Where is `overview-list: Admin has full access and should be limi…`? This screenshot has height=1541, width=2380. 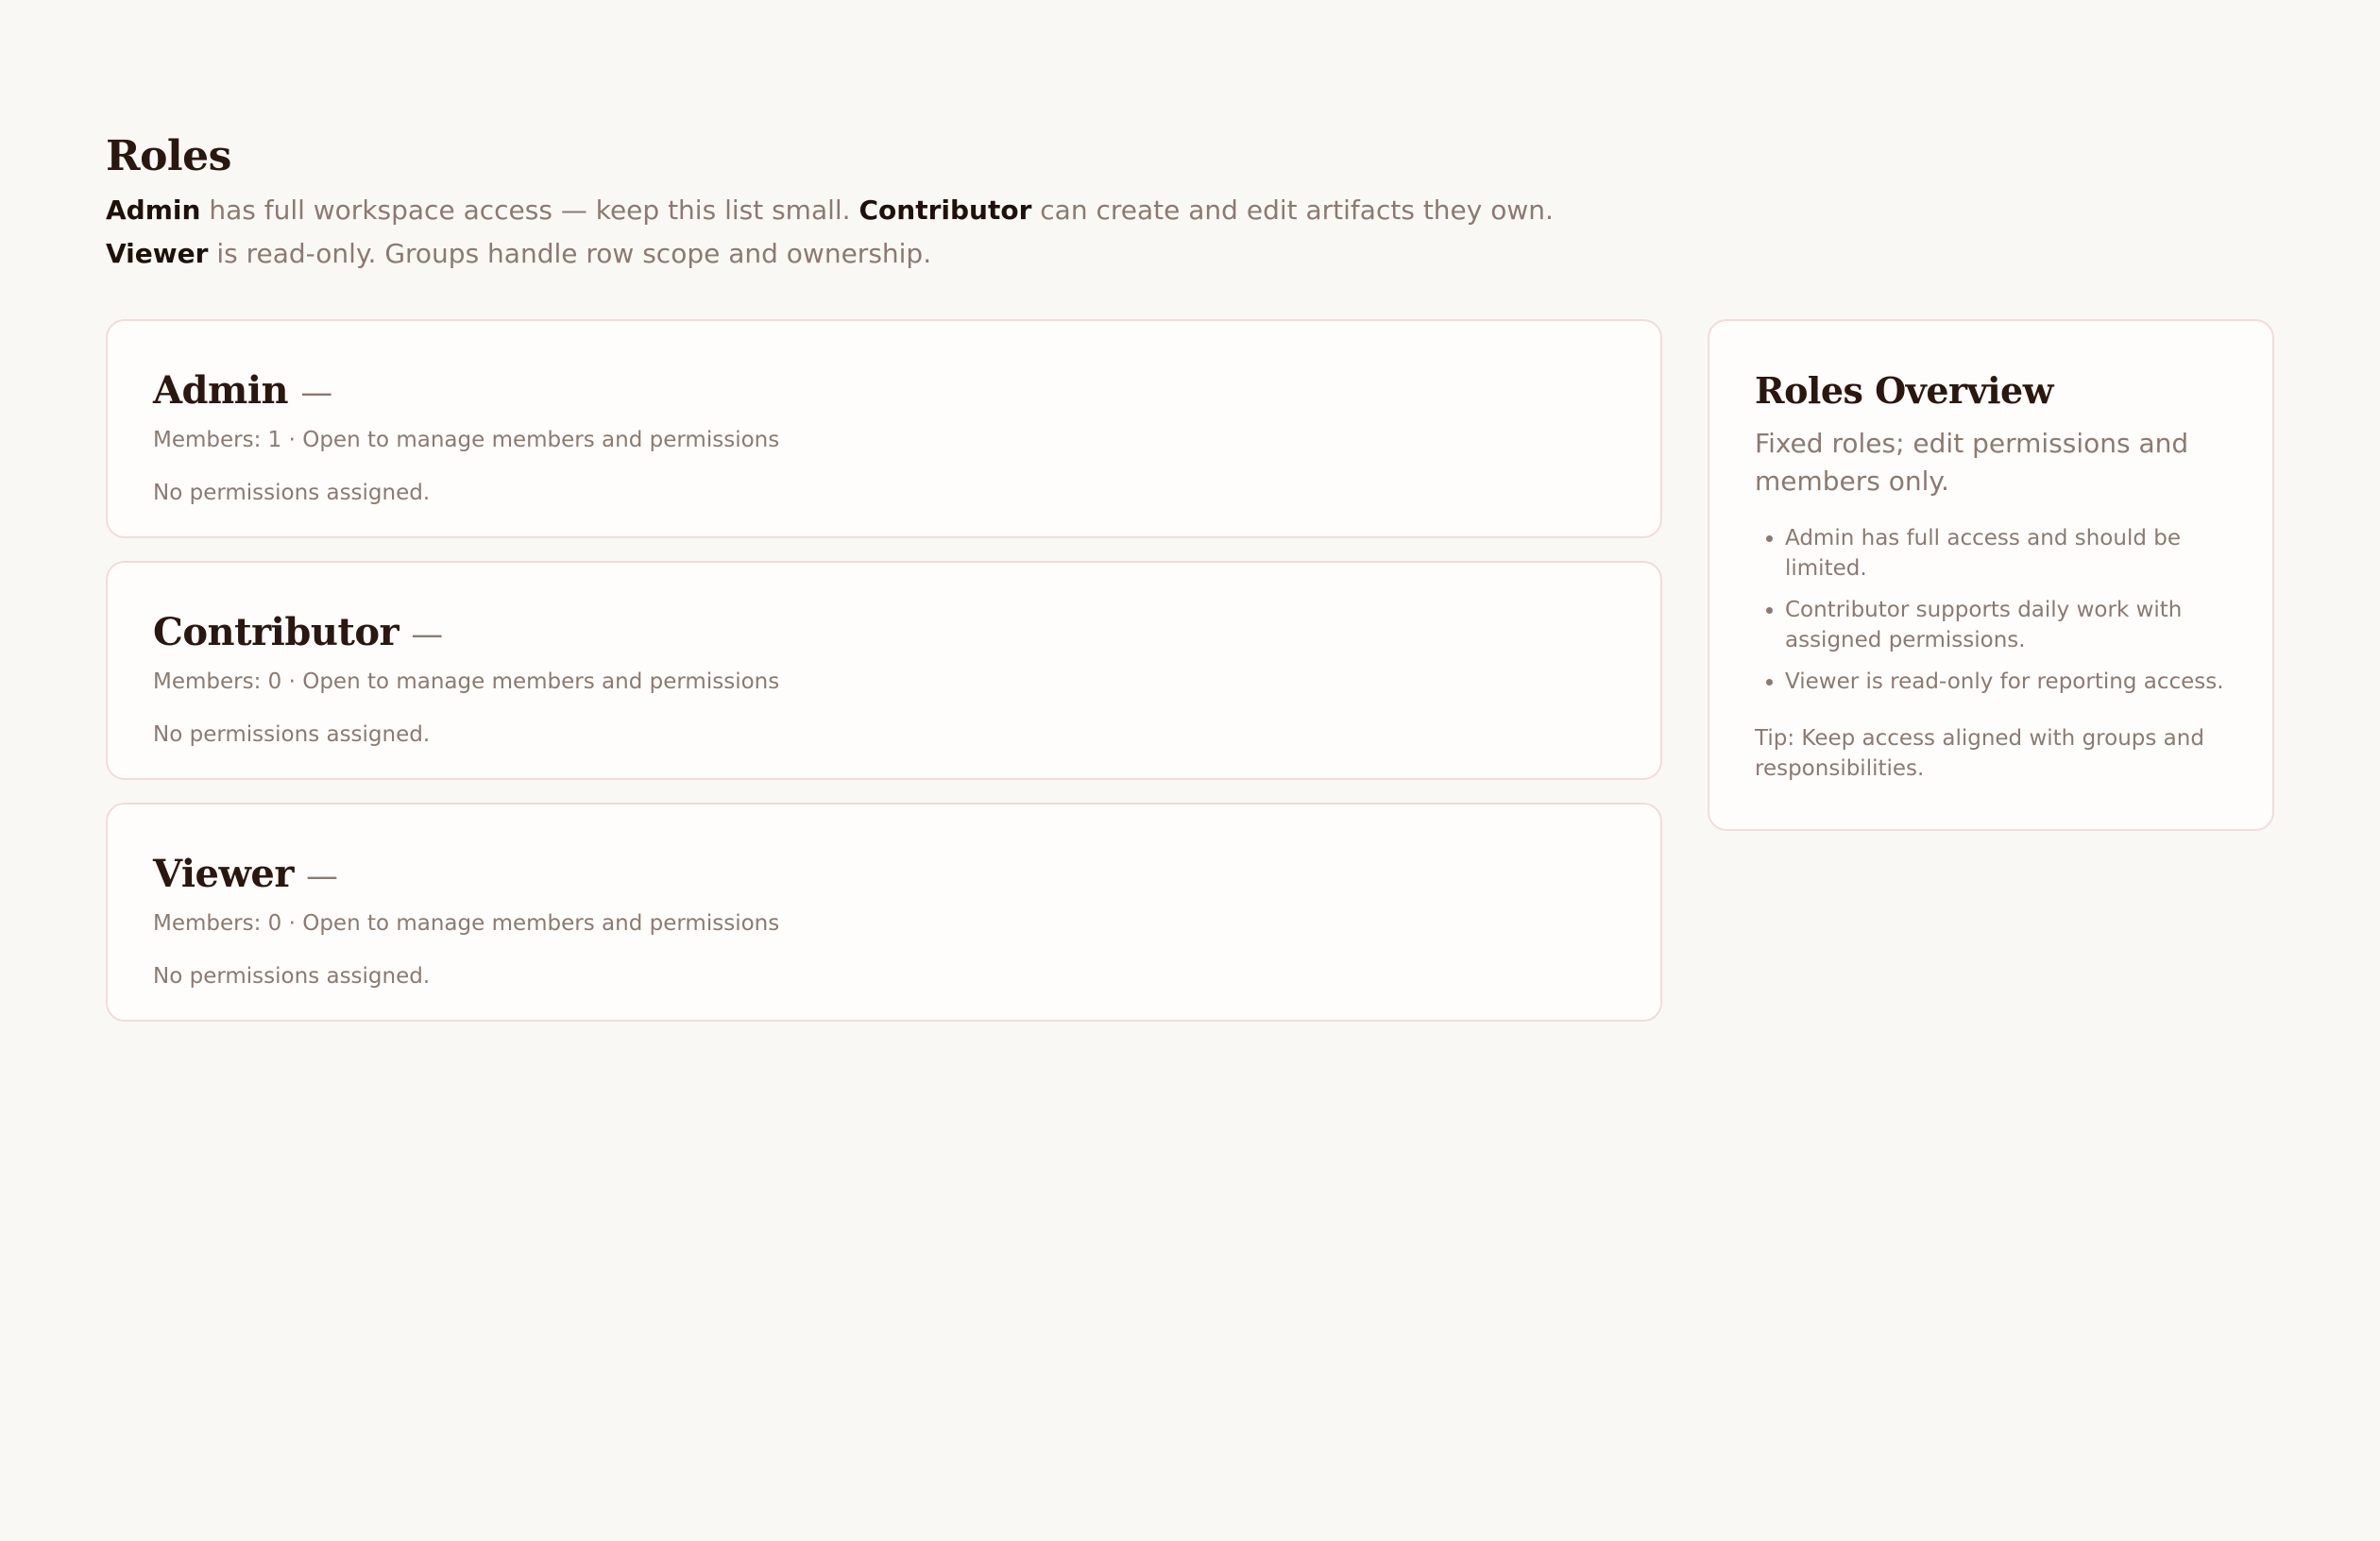
overview-list: Admin has full access and should be limi… is located at coordinates (1991, 610).